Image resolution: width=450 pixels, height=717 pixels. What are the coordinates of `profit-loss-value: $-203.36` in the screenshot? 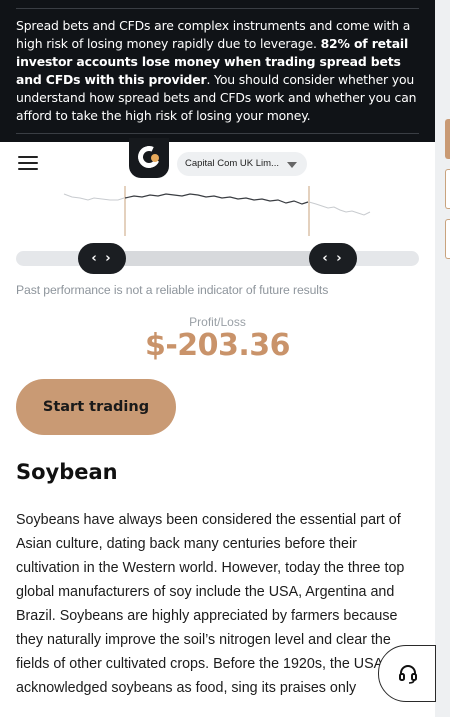 It's located at (217, 345).